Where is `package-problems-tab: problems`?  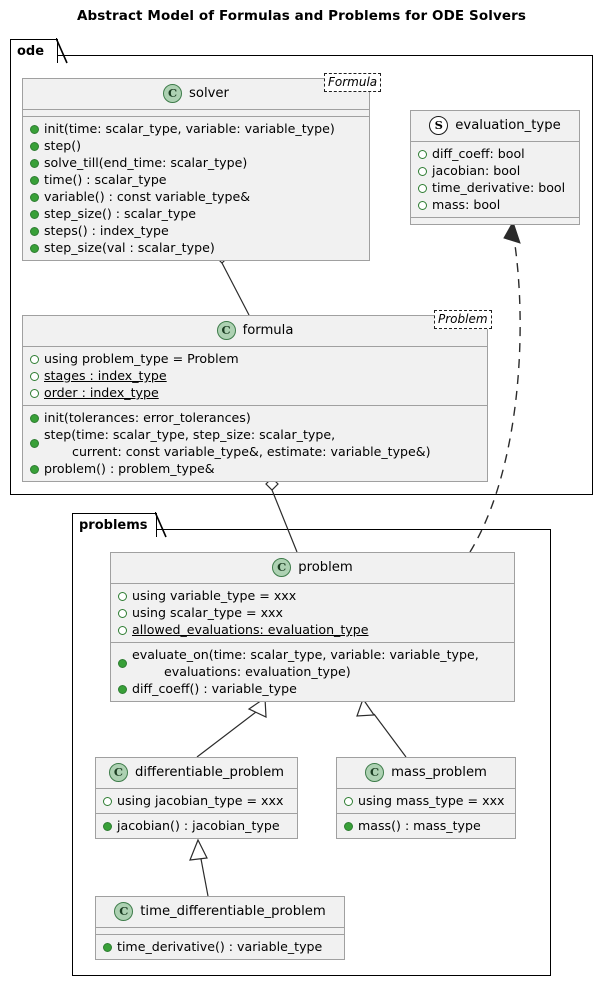
package-problems-tab: problems is located at coordinates (119, 525).